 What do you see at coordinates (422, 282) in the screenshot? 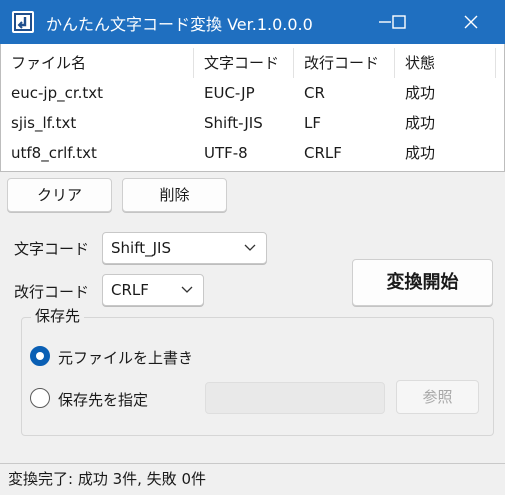
I see `convert-button: 変換開始` at bounding box center [422, 282].